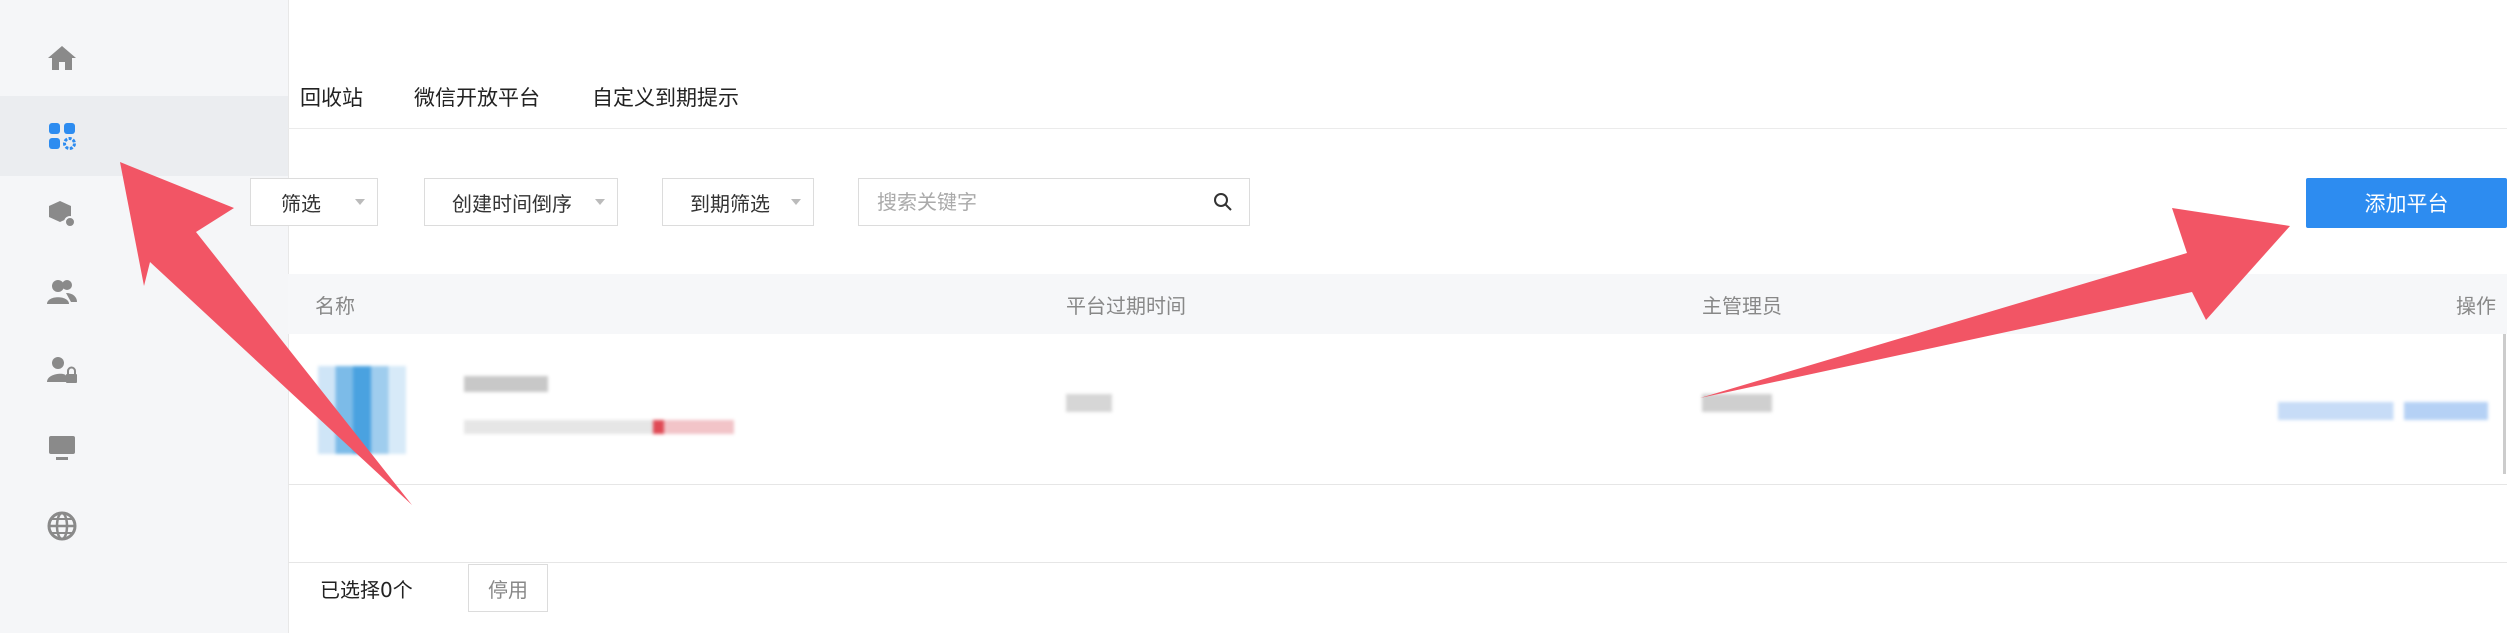 Image resolution: width=2507 pixels, height=633 pixels. I want to click on expire-filter-label: 到期筛选, so click(730, 203).